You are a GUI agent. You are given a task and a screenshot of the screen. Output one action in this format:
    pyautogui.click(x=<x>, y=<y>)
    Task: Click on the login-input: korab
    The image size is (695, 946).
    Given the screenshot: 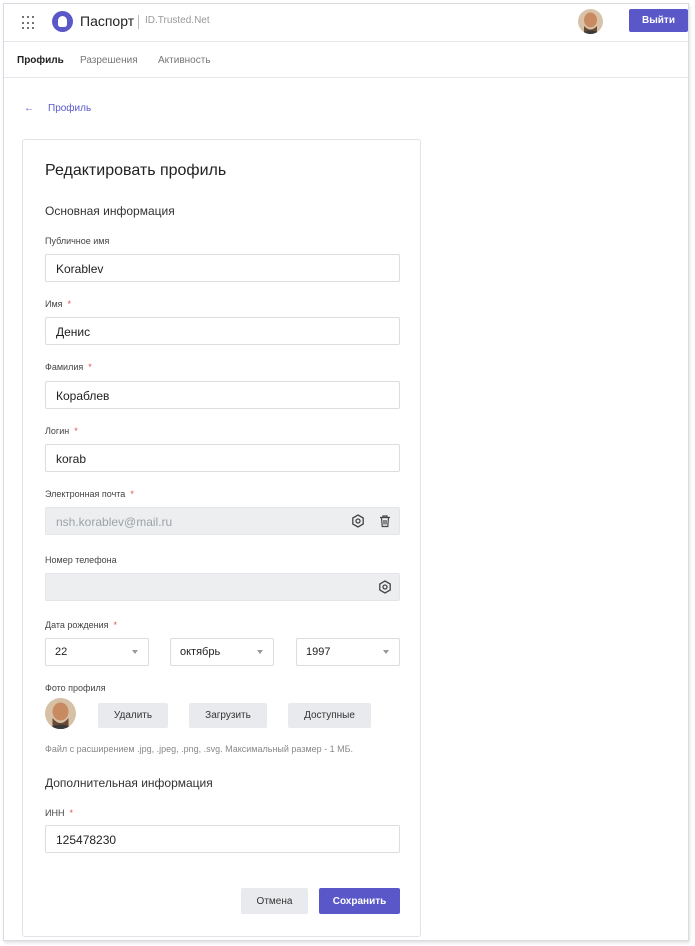 What is the action you would take?
    pyautogui.click(x=222, y=458)
    